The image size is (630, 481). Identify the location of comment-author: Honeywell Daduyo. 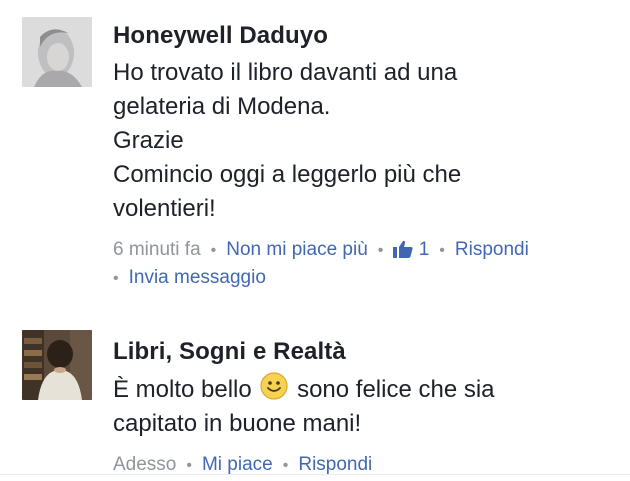
(363, 36).